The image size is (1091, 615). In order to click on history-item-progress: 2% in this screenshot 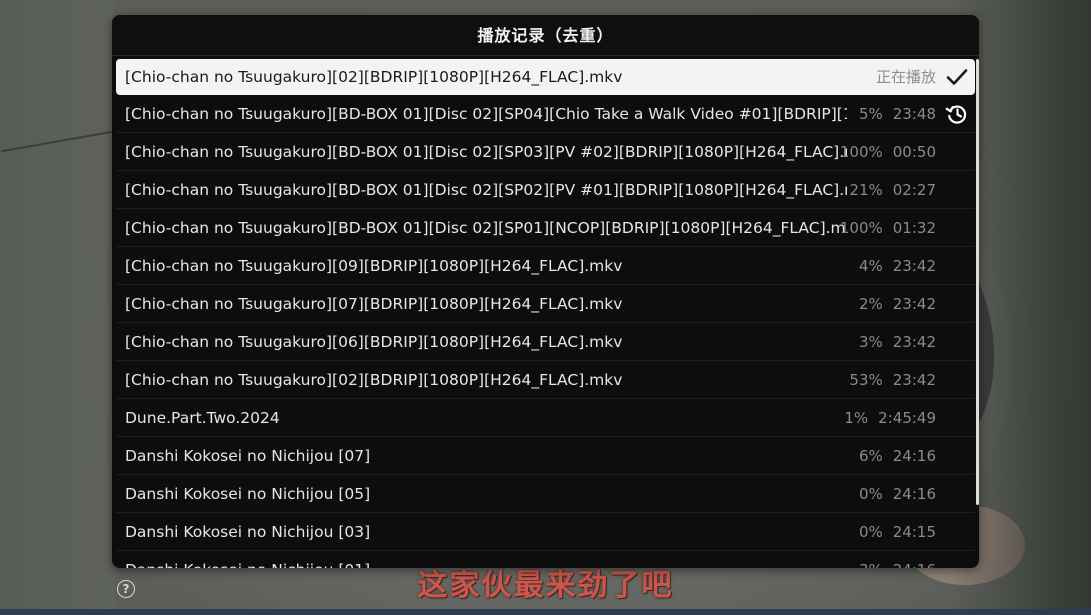, I will do `click(870, 304)`.